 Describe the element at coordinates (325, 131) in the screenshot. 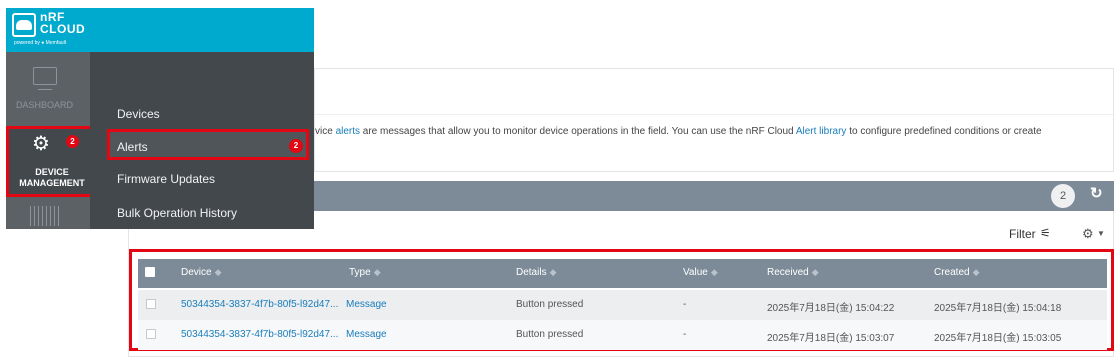

I see `description-prefix: vice` at that location.